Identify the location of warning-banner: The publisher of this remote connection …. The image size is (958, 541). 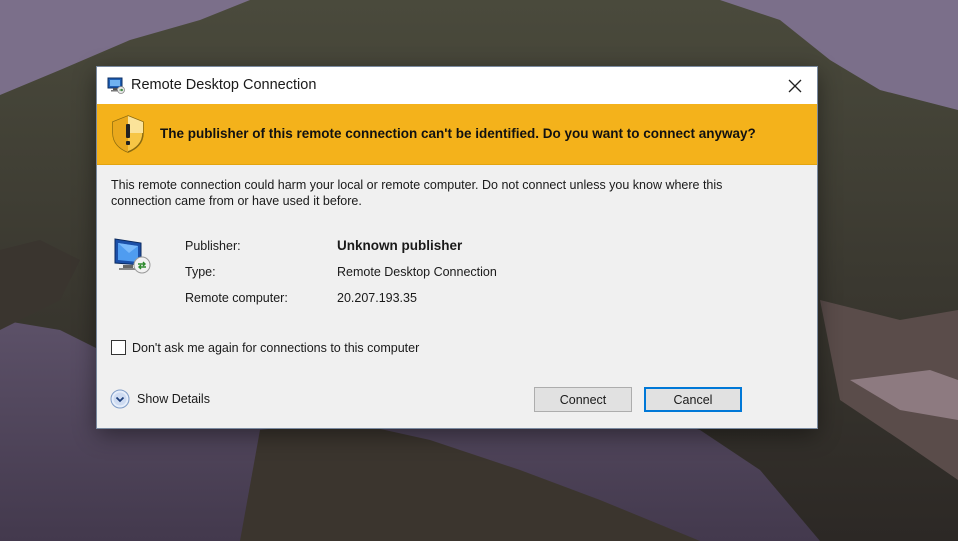
(457, 134).